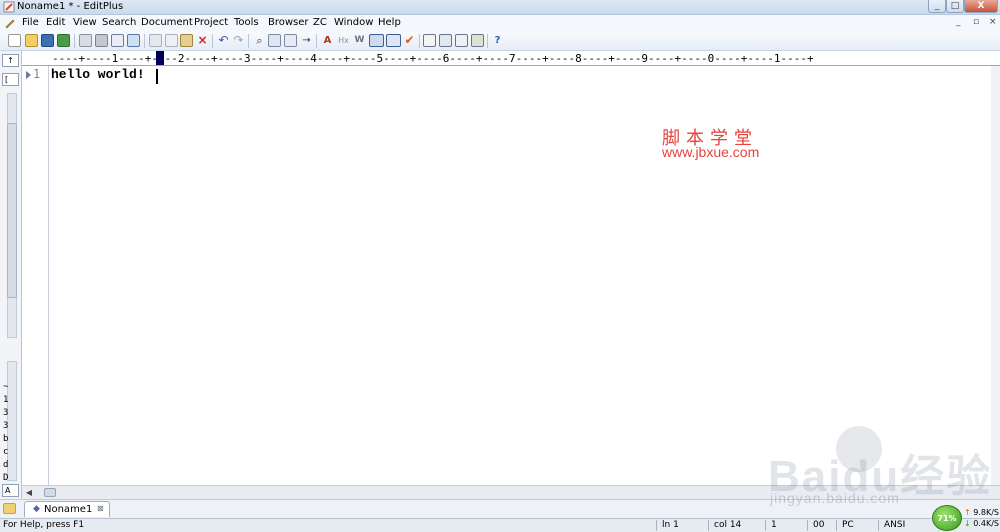 The image size is (1000, 532). What do you see at coordinates (343, 40) in the screenshot?
I see `hex-icon: Hx` at bounding box center [343, 40].